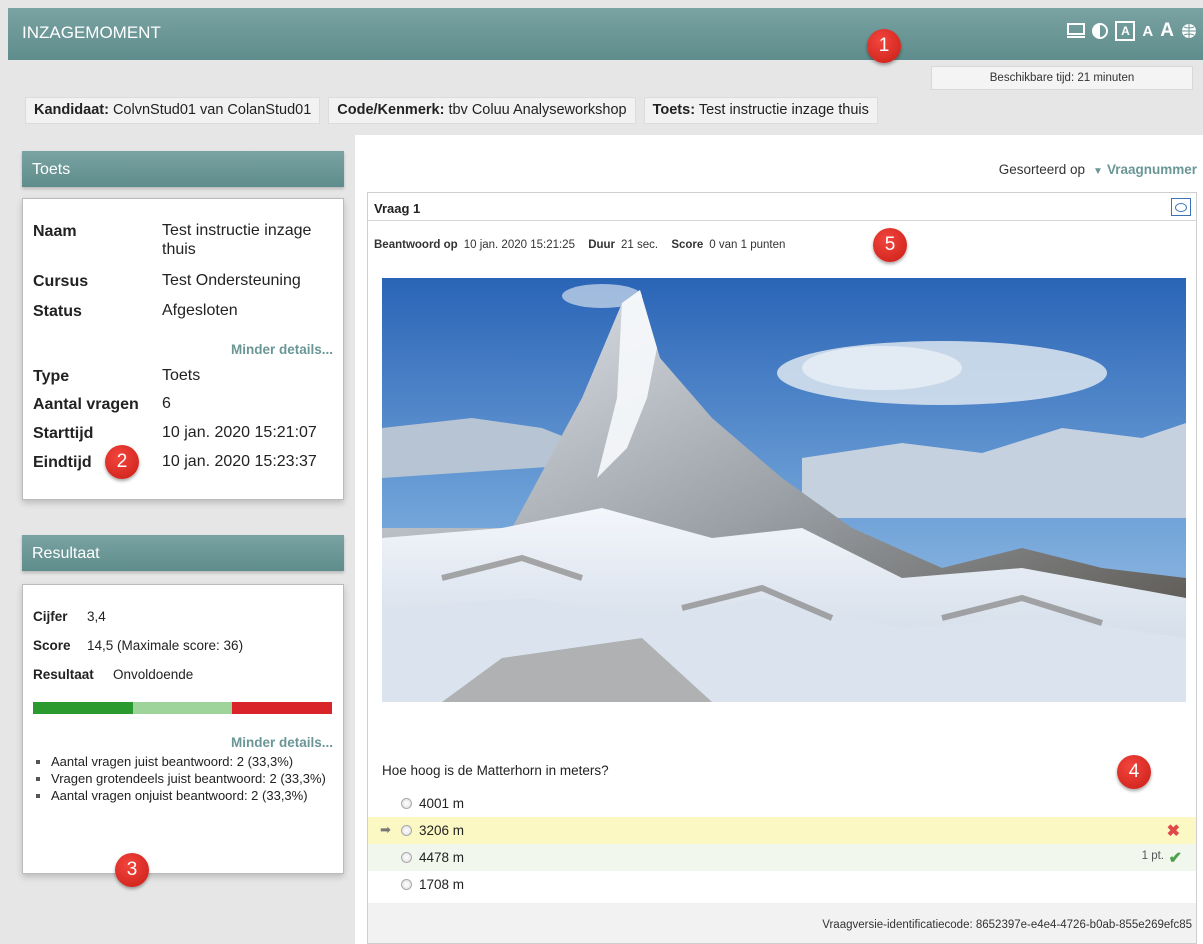  I want to click on caret-down-icon: ▼, so click(1098, 171).